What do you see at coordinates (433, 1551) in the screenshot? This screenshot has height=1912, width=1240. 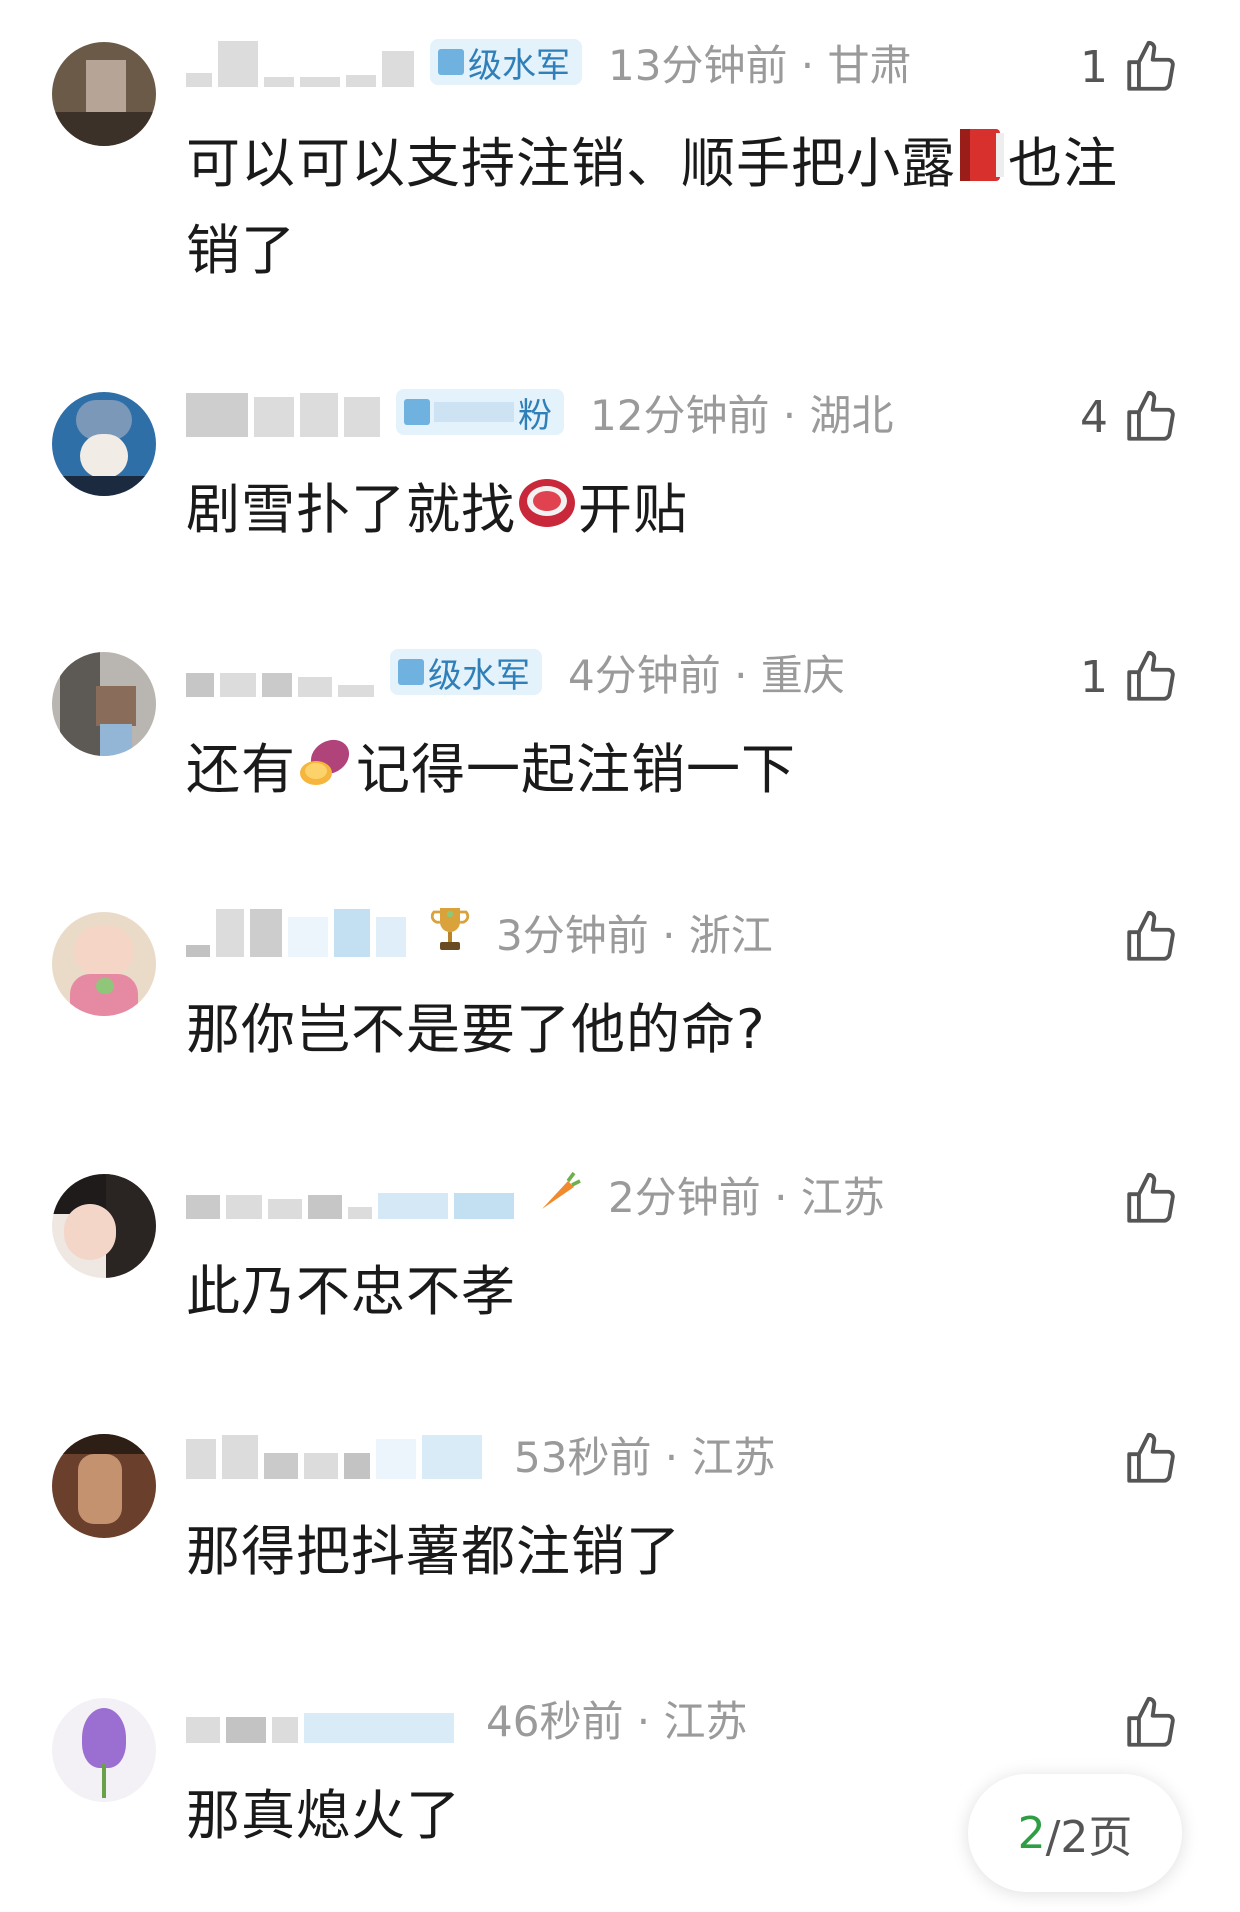 I see `comment-text: 那得把抖薯都注销了` at bounding box center [433, 1551].